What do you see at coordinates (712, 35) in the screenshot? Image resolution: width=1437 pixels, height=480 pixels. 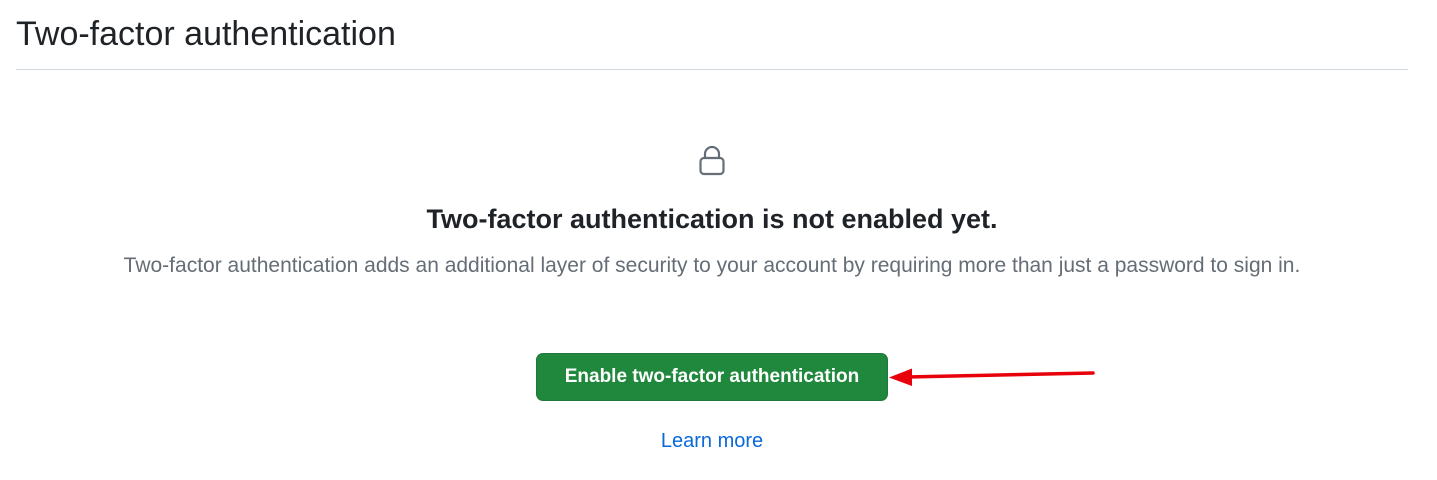 I see `page-header: Two-factor authentication` at bounding box center [712, 35].